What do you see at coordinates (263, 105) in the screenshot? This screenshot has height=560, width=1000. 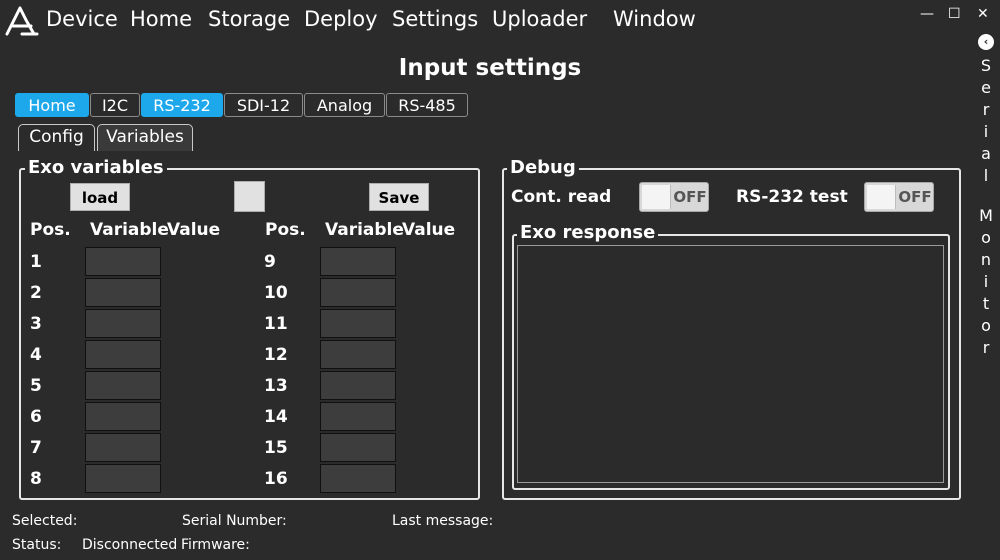 I see `tab-sdi12: SDI-12` at bounding box center [263, 105].